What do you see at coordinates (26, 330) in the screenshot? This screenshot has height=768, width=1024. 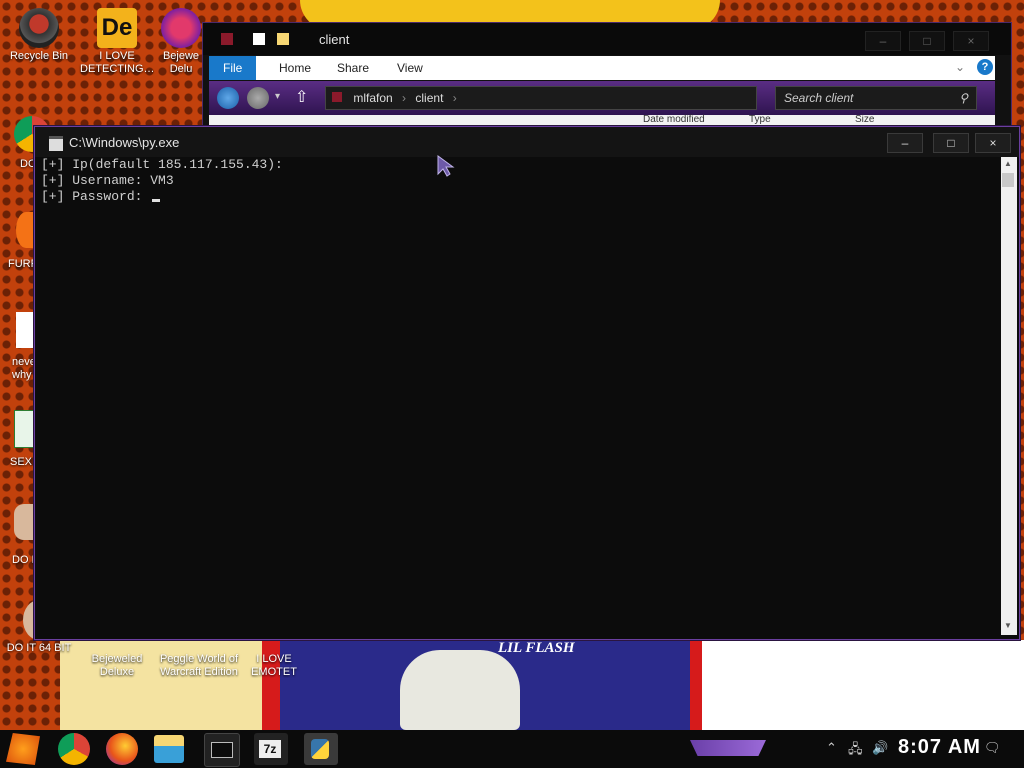 I see `document-desktop-icon` at bounding box center [26, 330].